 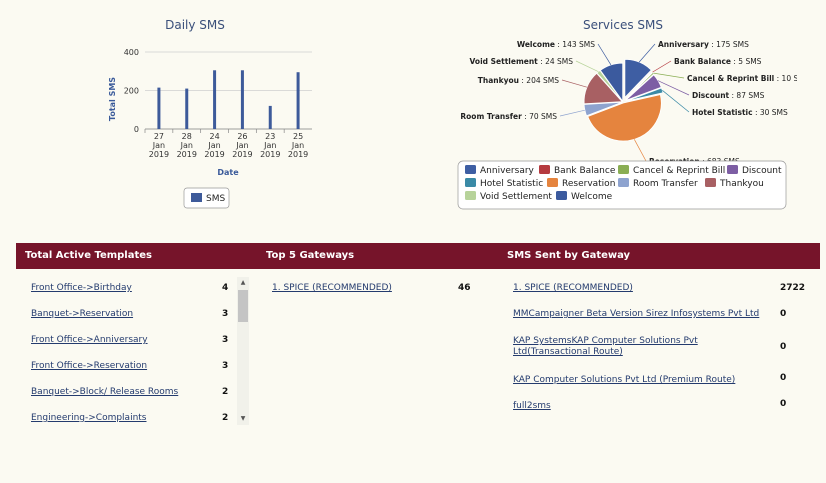 What do you see at coordinates (82, 314) in the screenshot?
I see `template-link: Banquet->Reservation` at bounding box center [82, 314].